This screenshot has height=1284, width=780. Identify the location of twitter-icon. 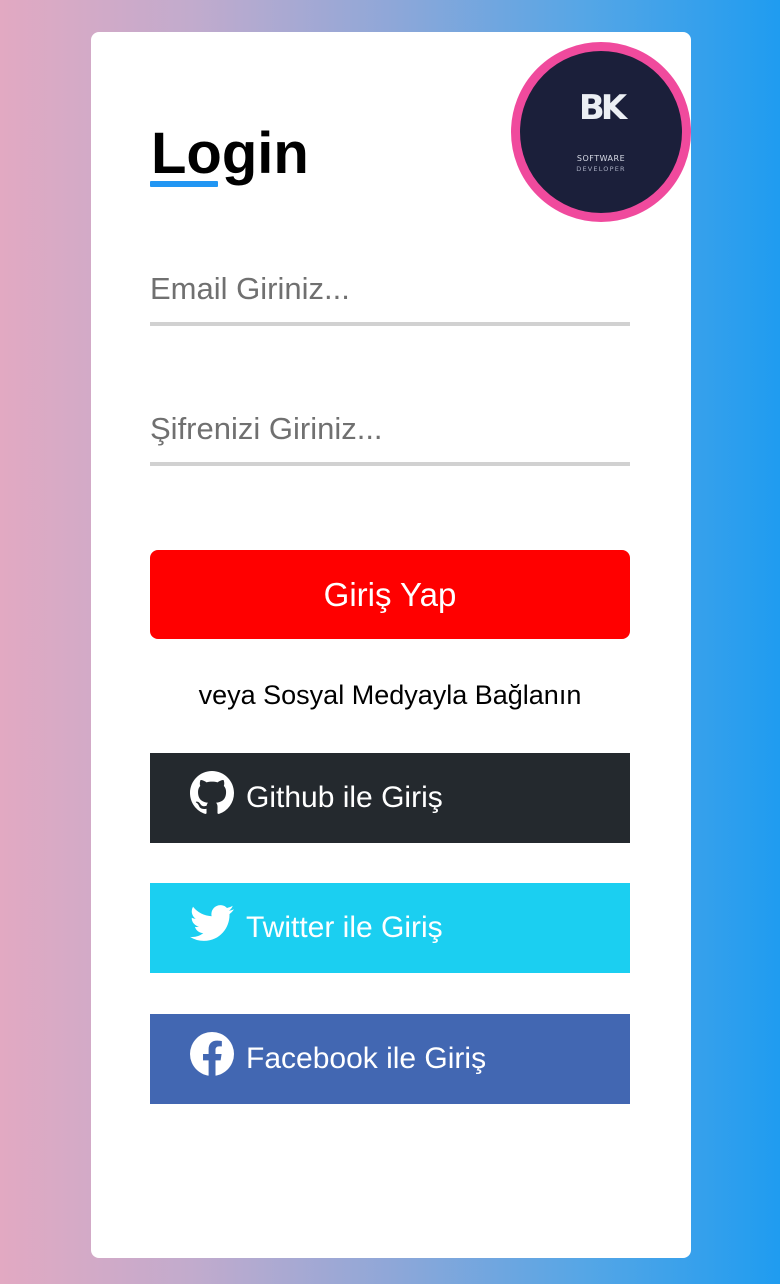
(212, 923).